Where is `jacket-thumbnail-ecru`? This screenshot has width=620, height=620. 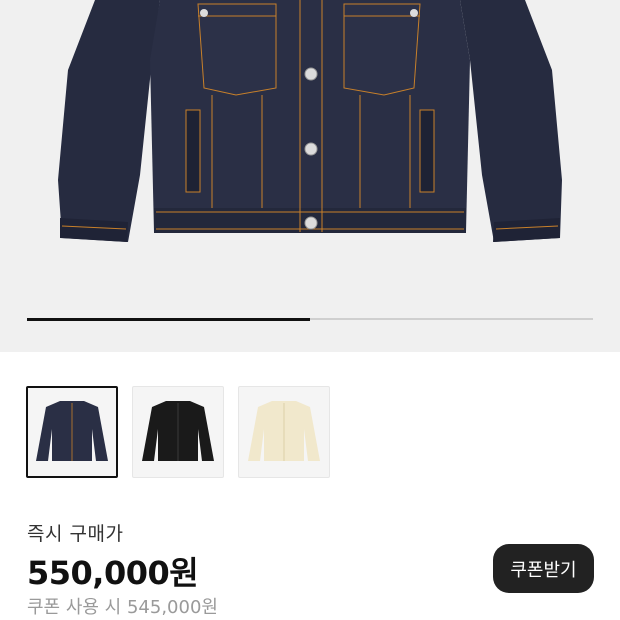 jacket-thumbnail-ecru is located at coordinates (284, 431).